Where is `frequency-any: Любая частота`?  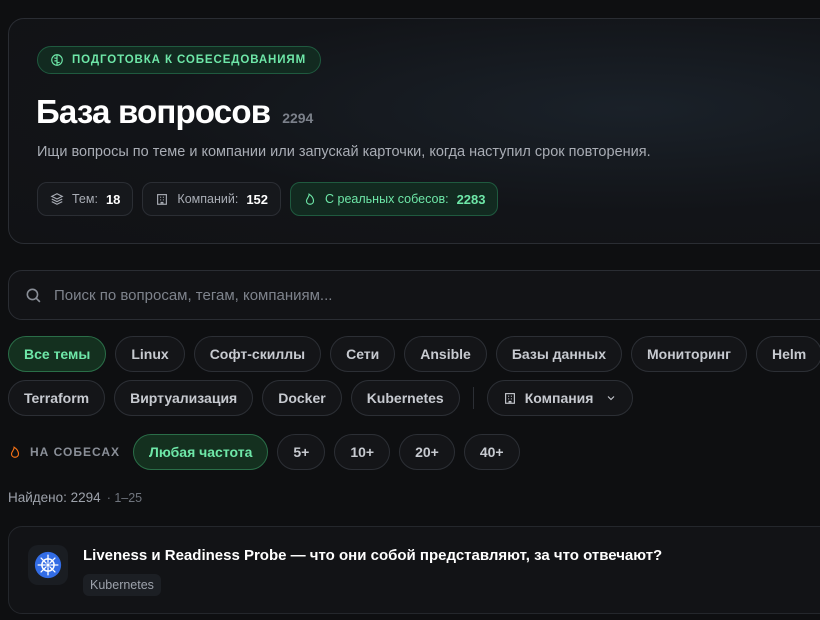 frequency-any: Любая частота is located at coordinates (201, 452).